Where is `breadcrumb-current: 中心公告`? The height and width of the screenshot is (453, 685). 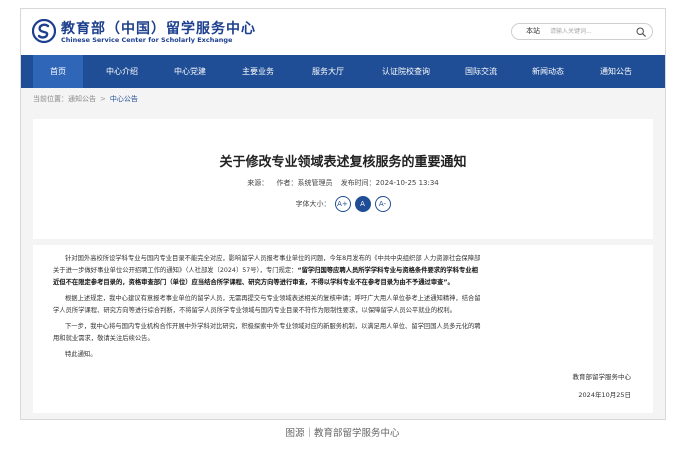
breadcrumb-current: 中心公告 is located at coordinates (124, 99).